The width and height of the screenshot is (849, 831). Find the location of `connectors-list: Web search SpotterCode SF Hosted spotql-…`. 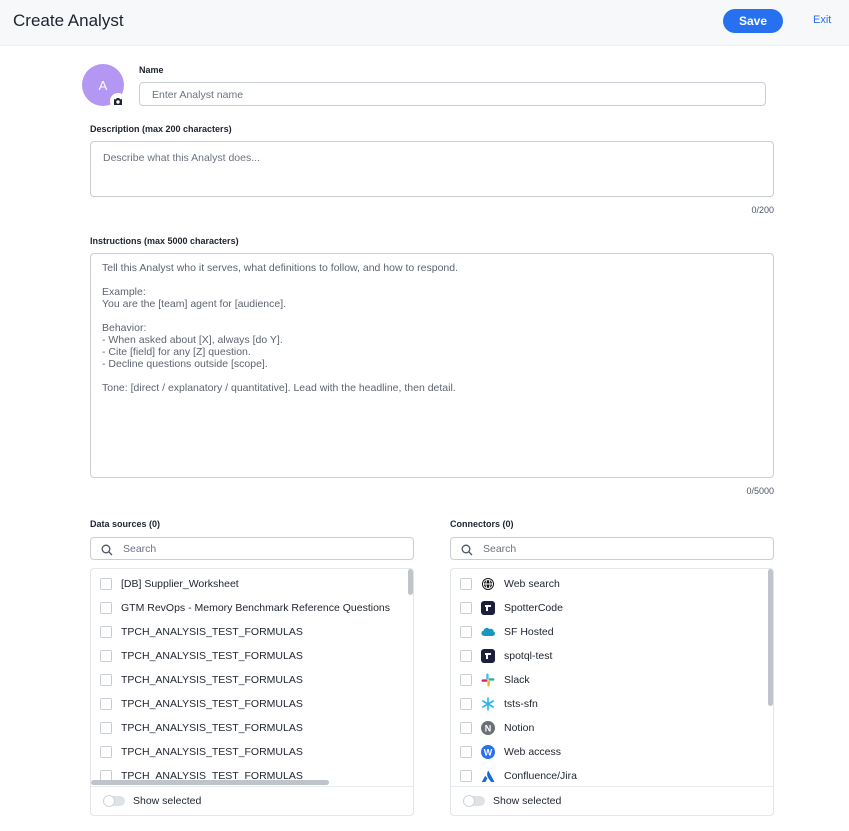

connectors-list: Web search SpotterCode SF Hosted spotql-… is located at coordinates (612, 692).